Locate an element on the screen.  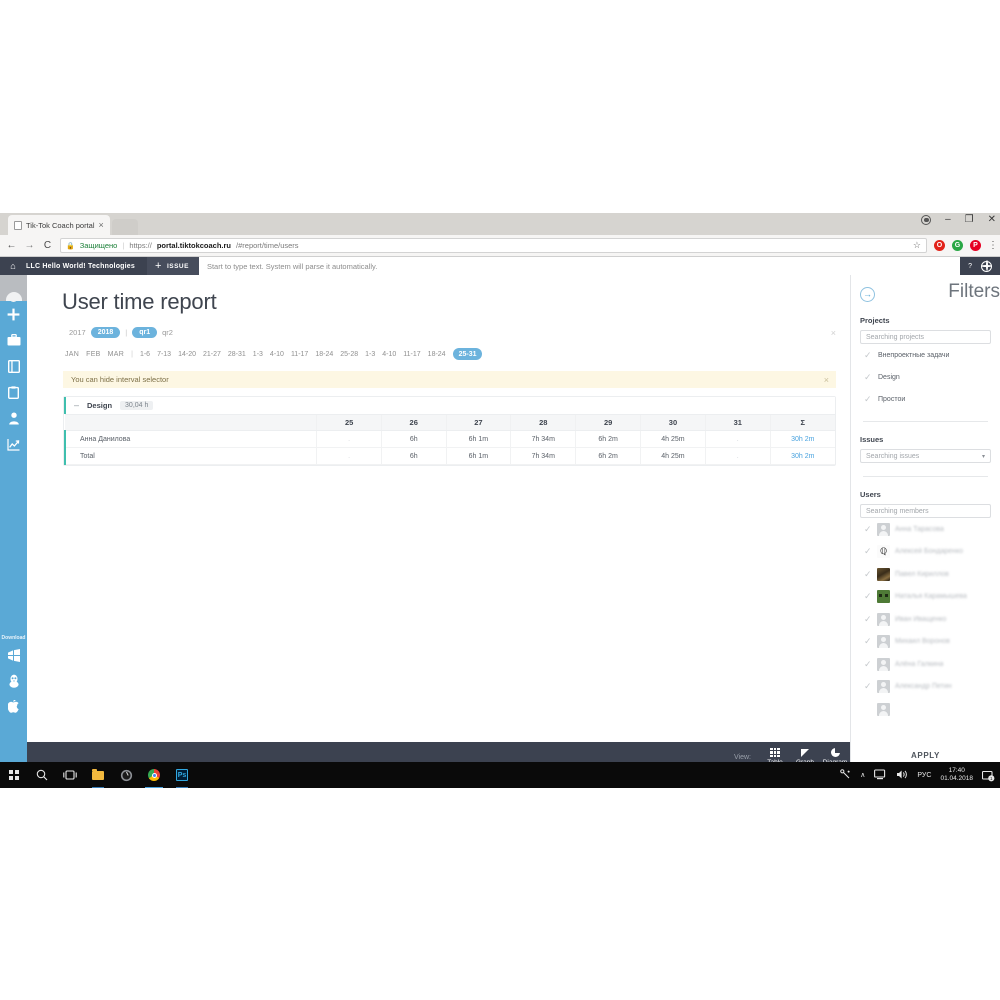
week-option: 7-13 is located at coordinates (164, 354).